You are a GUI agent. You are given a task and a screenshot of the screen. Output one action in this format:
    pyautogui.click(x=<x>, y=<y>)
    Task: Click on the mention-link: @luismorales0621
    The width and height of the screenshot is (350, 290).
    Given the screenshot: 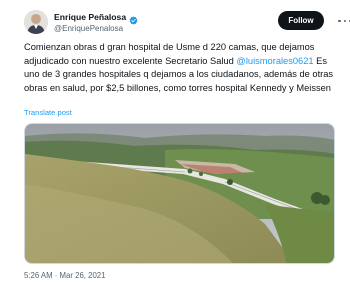 What is the action you would take?
    pyautogui.click(x=274, y=61)
    